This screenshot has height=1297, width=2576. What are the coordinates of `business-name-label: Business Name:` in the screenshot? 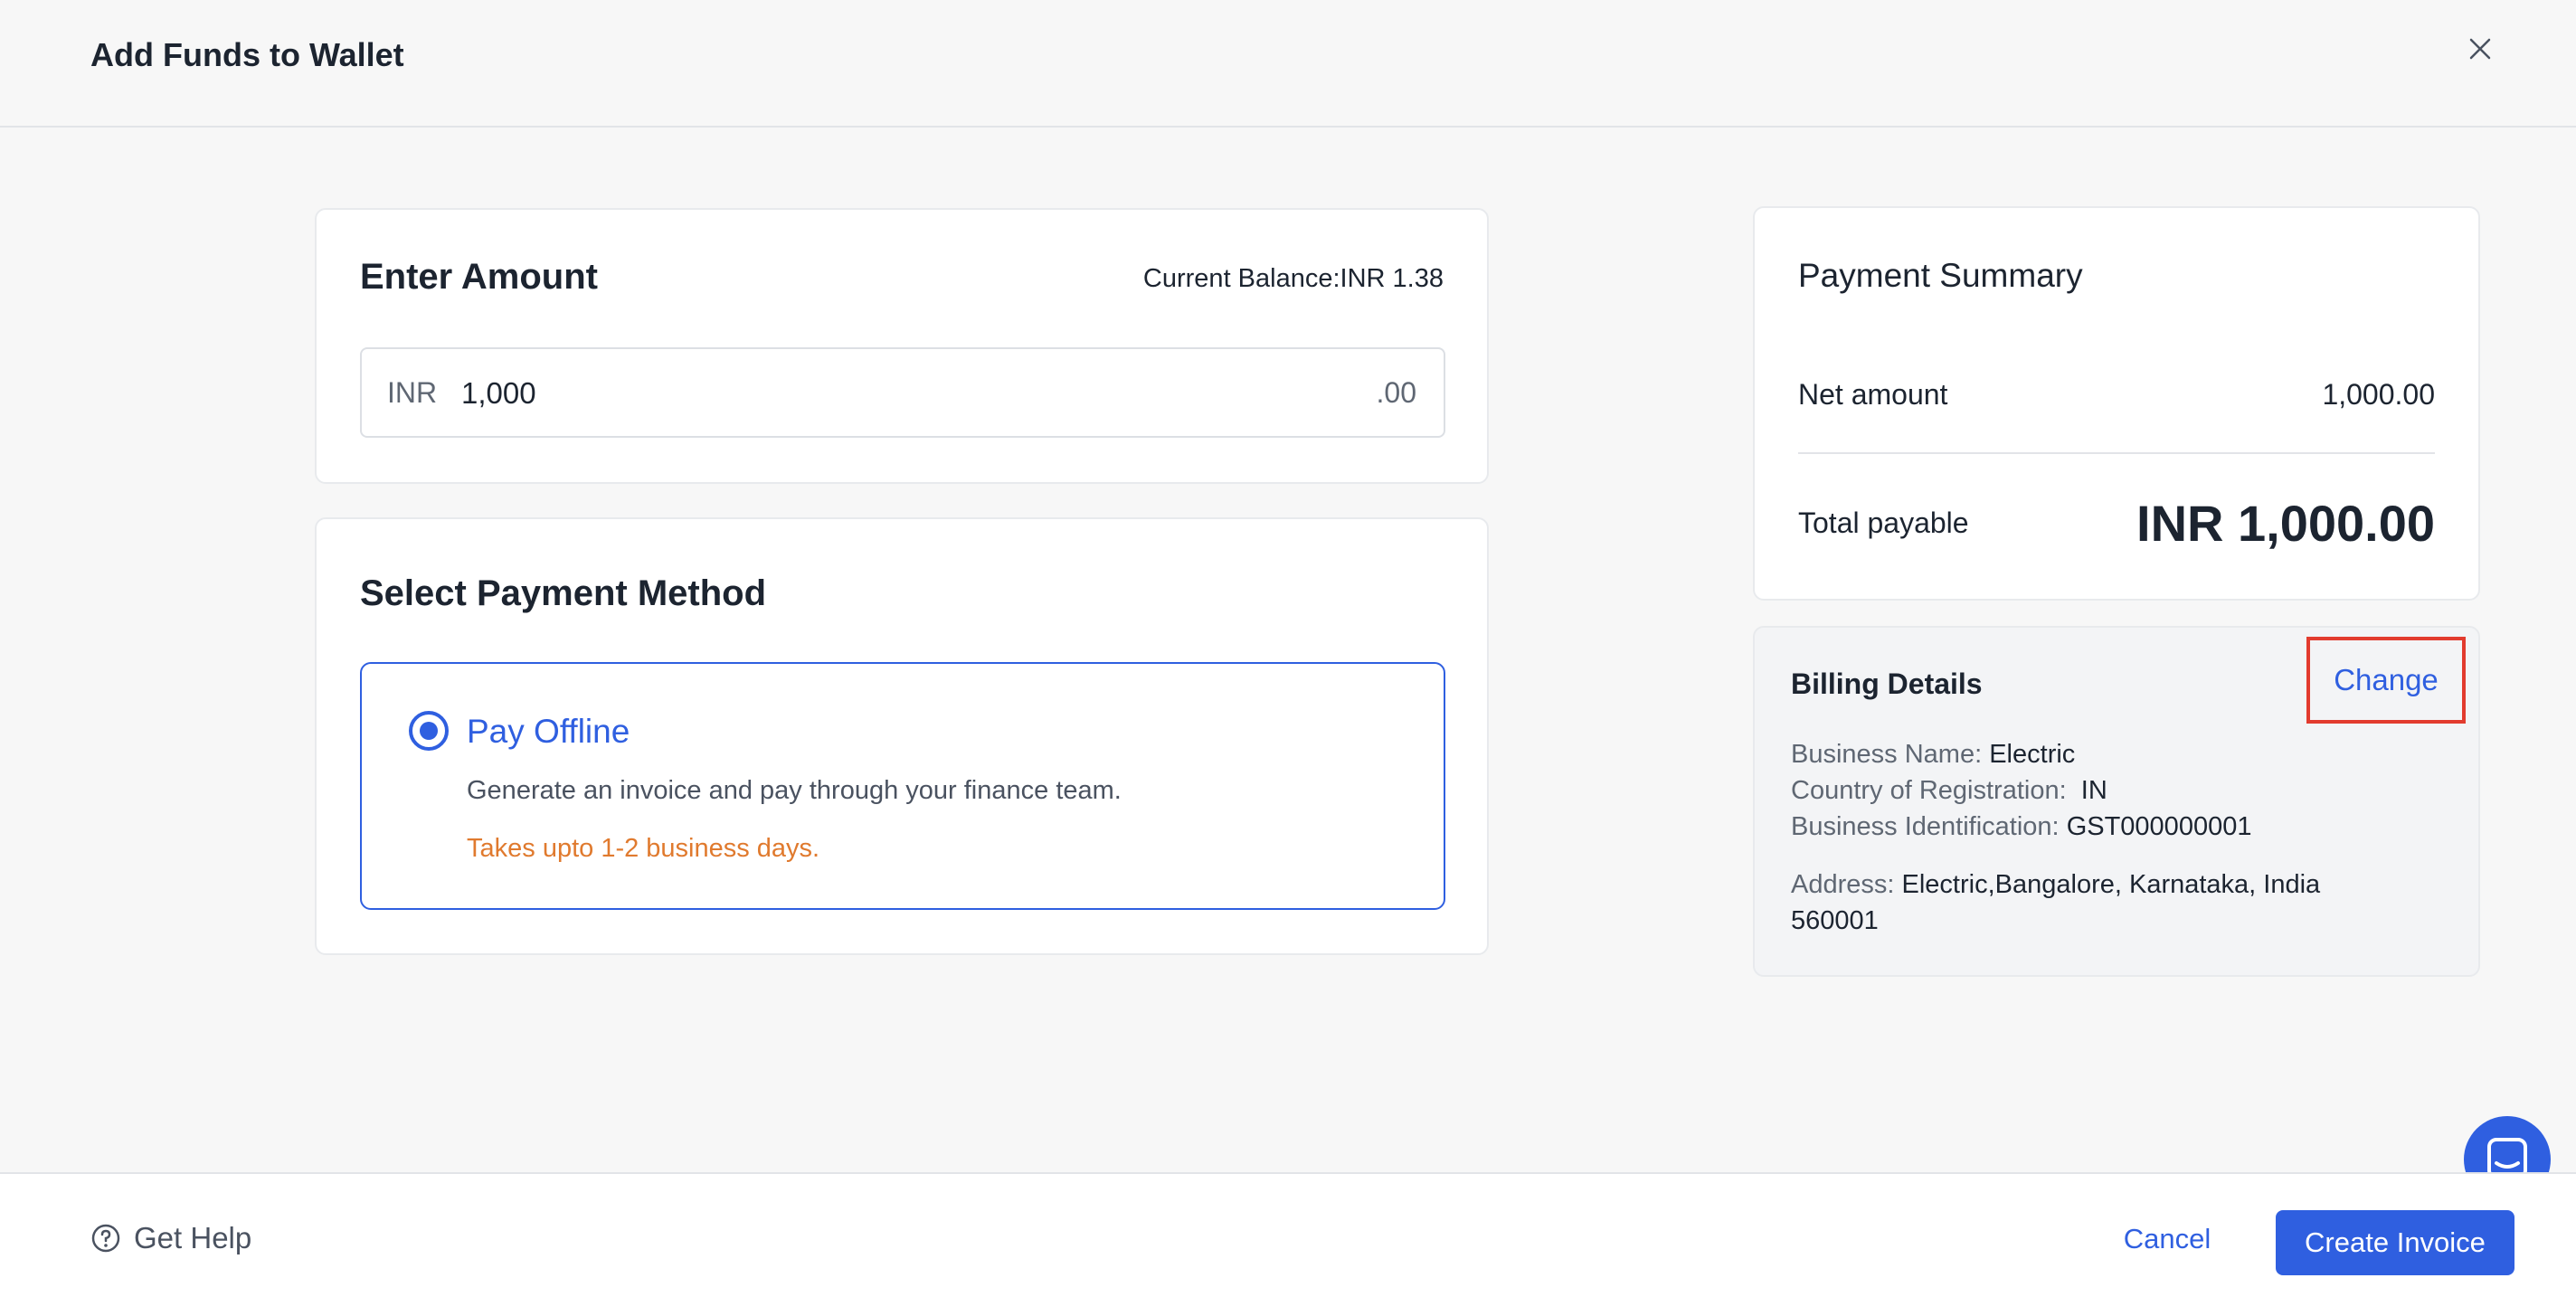 It's located at (1887, 754).